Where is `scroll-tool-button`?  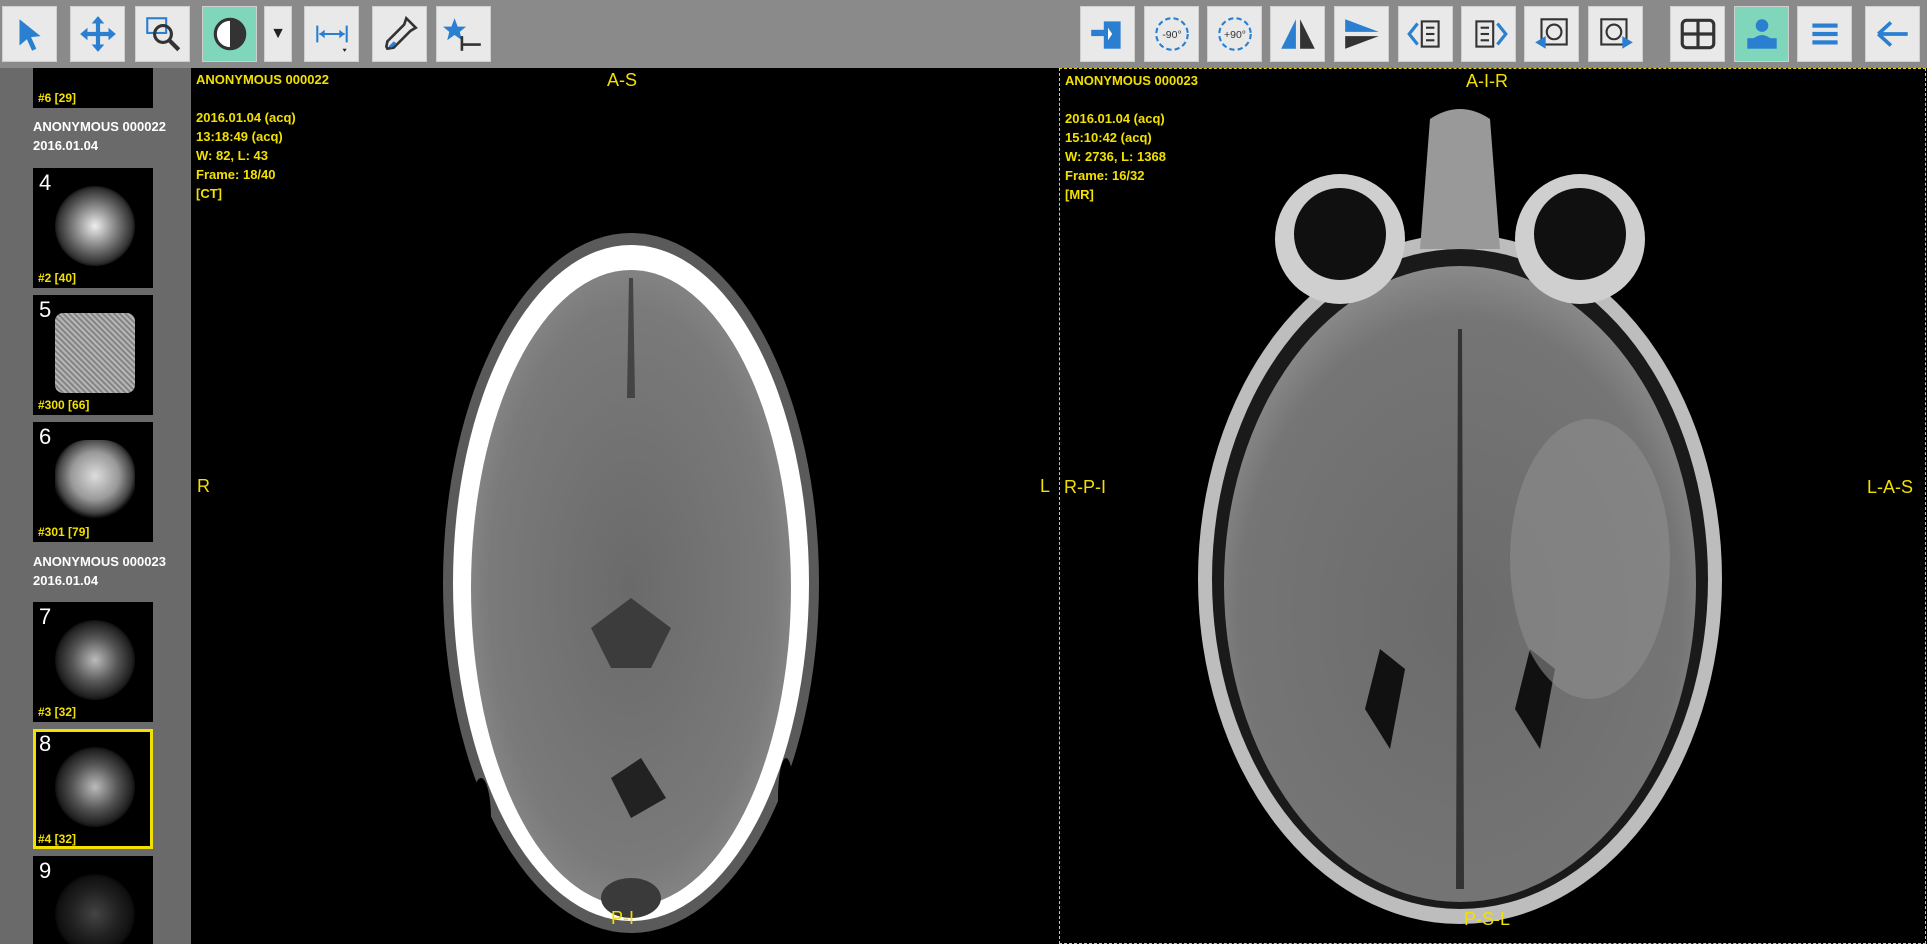
scroll-tool-button is located at coordinates (1107, 34).